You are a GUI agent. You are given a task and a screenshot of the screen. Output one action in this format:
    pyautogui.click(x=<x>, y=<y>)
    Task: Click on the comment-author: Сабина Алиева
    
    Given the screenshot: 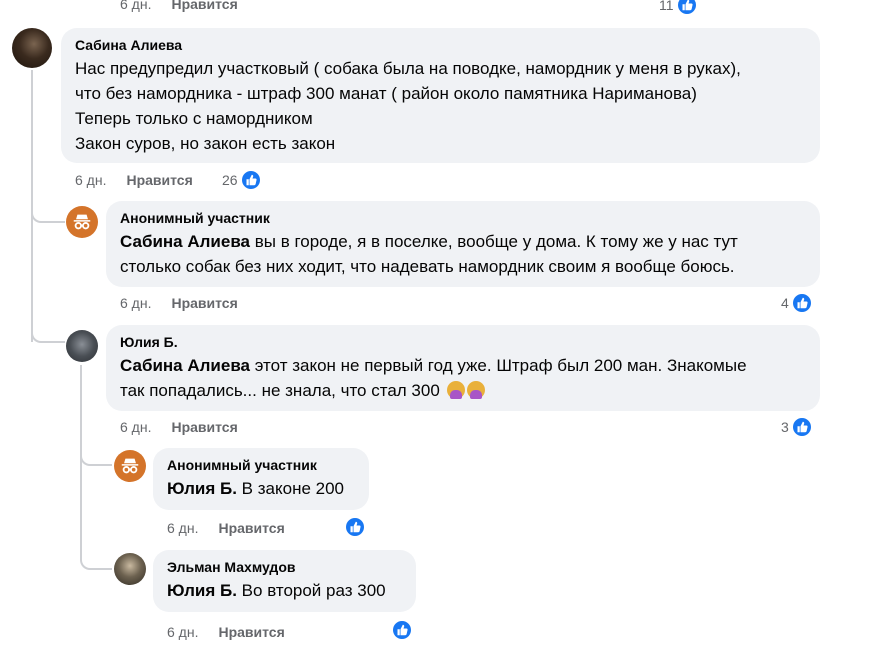 What is the action you would take?
    pyautogui.click(x=440, y=45)
    